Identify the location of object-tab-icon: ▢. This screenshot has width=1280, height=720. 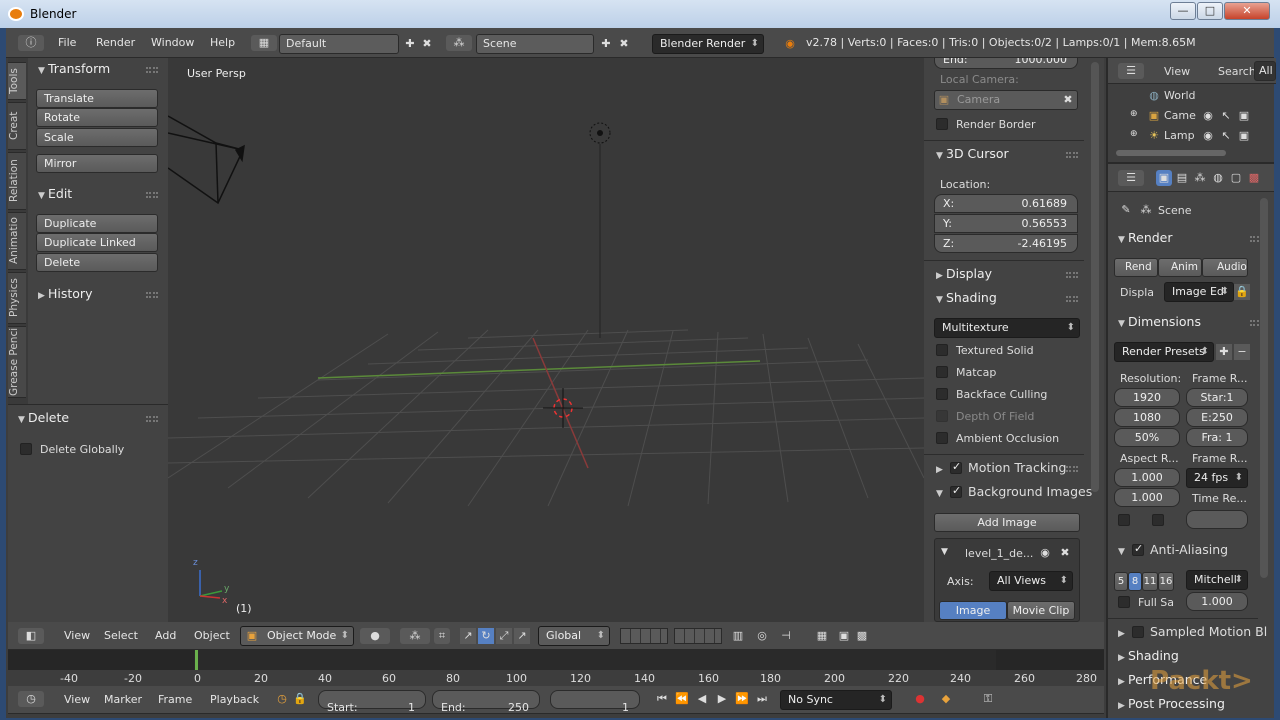
(1236, 178).